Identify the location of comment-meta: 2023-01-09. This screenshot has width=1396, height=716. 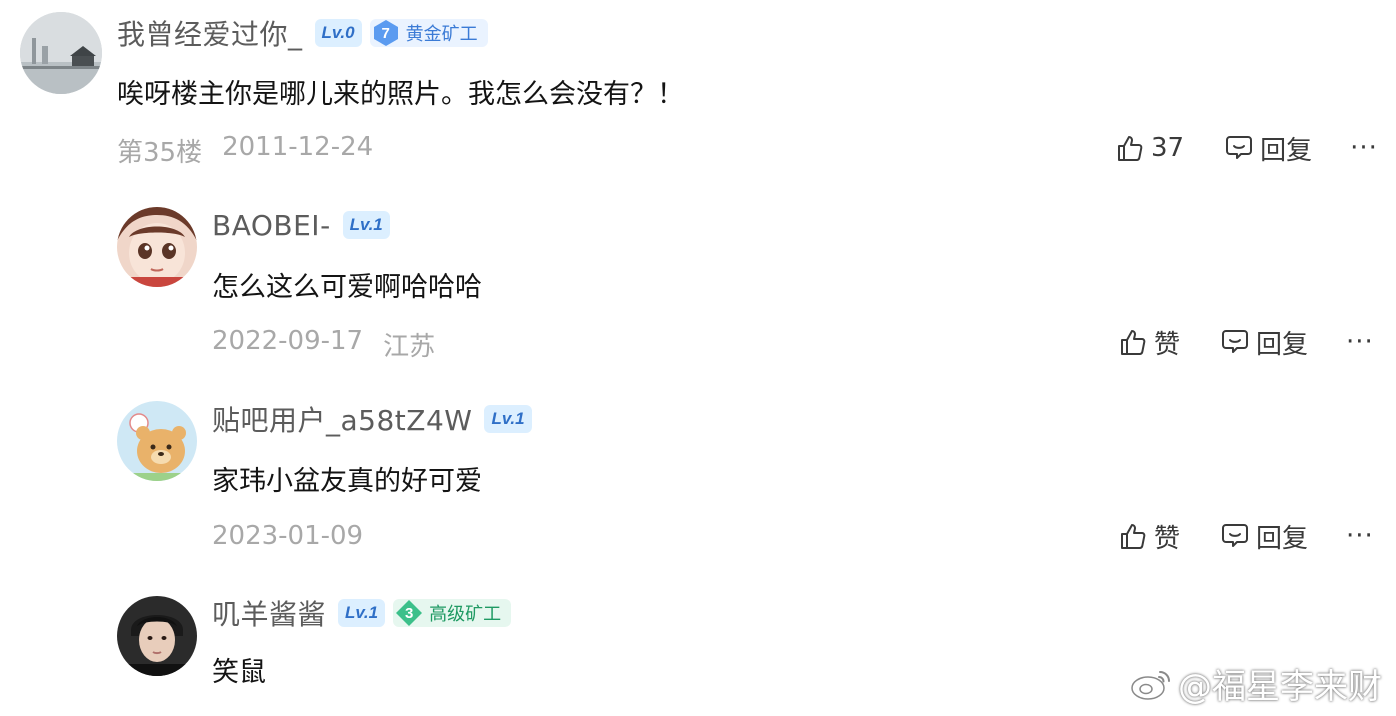
(287, 536).